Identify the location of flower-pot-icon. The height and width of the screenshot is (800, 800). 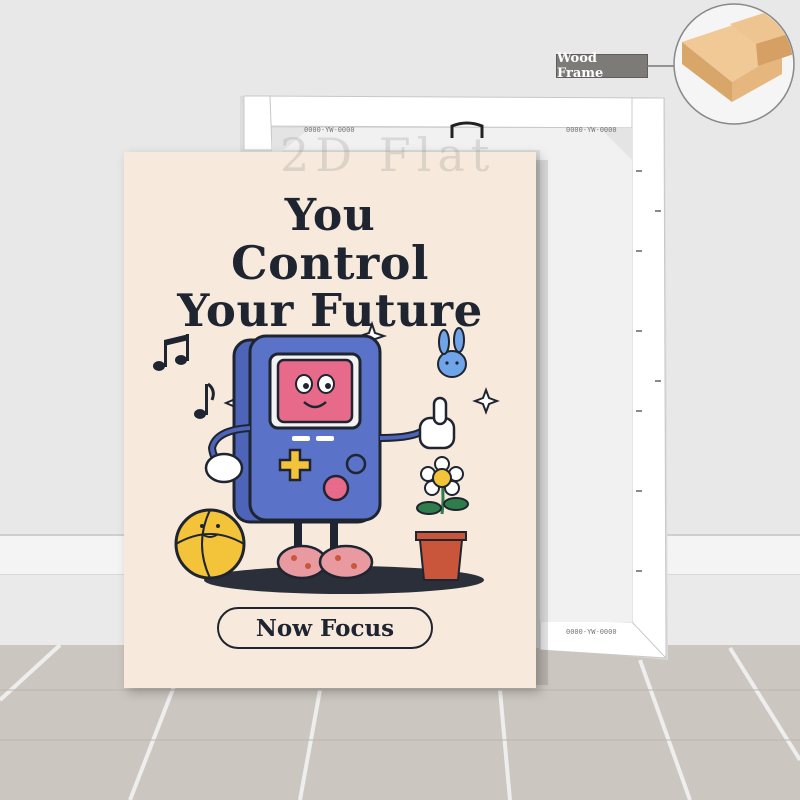
(442, 518).